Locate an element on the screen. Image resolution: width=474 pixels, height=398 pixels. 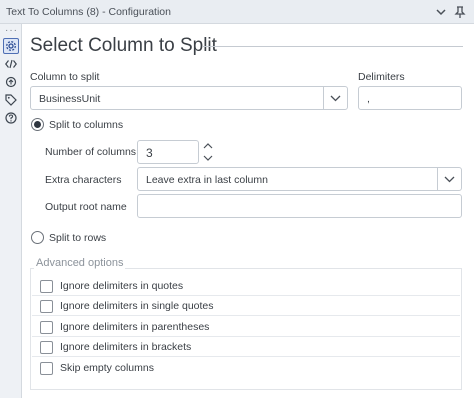
extra-characters-label: Extra characters is located at coordinates (83, 180).